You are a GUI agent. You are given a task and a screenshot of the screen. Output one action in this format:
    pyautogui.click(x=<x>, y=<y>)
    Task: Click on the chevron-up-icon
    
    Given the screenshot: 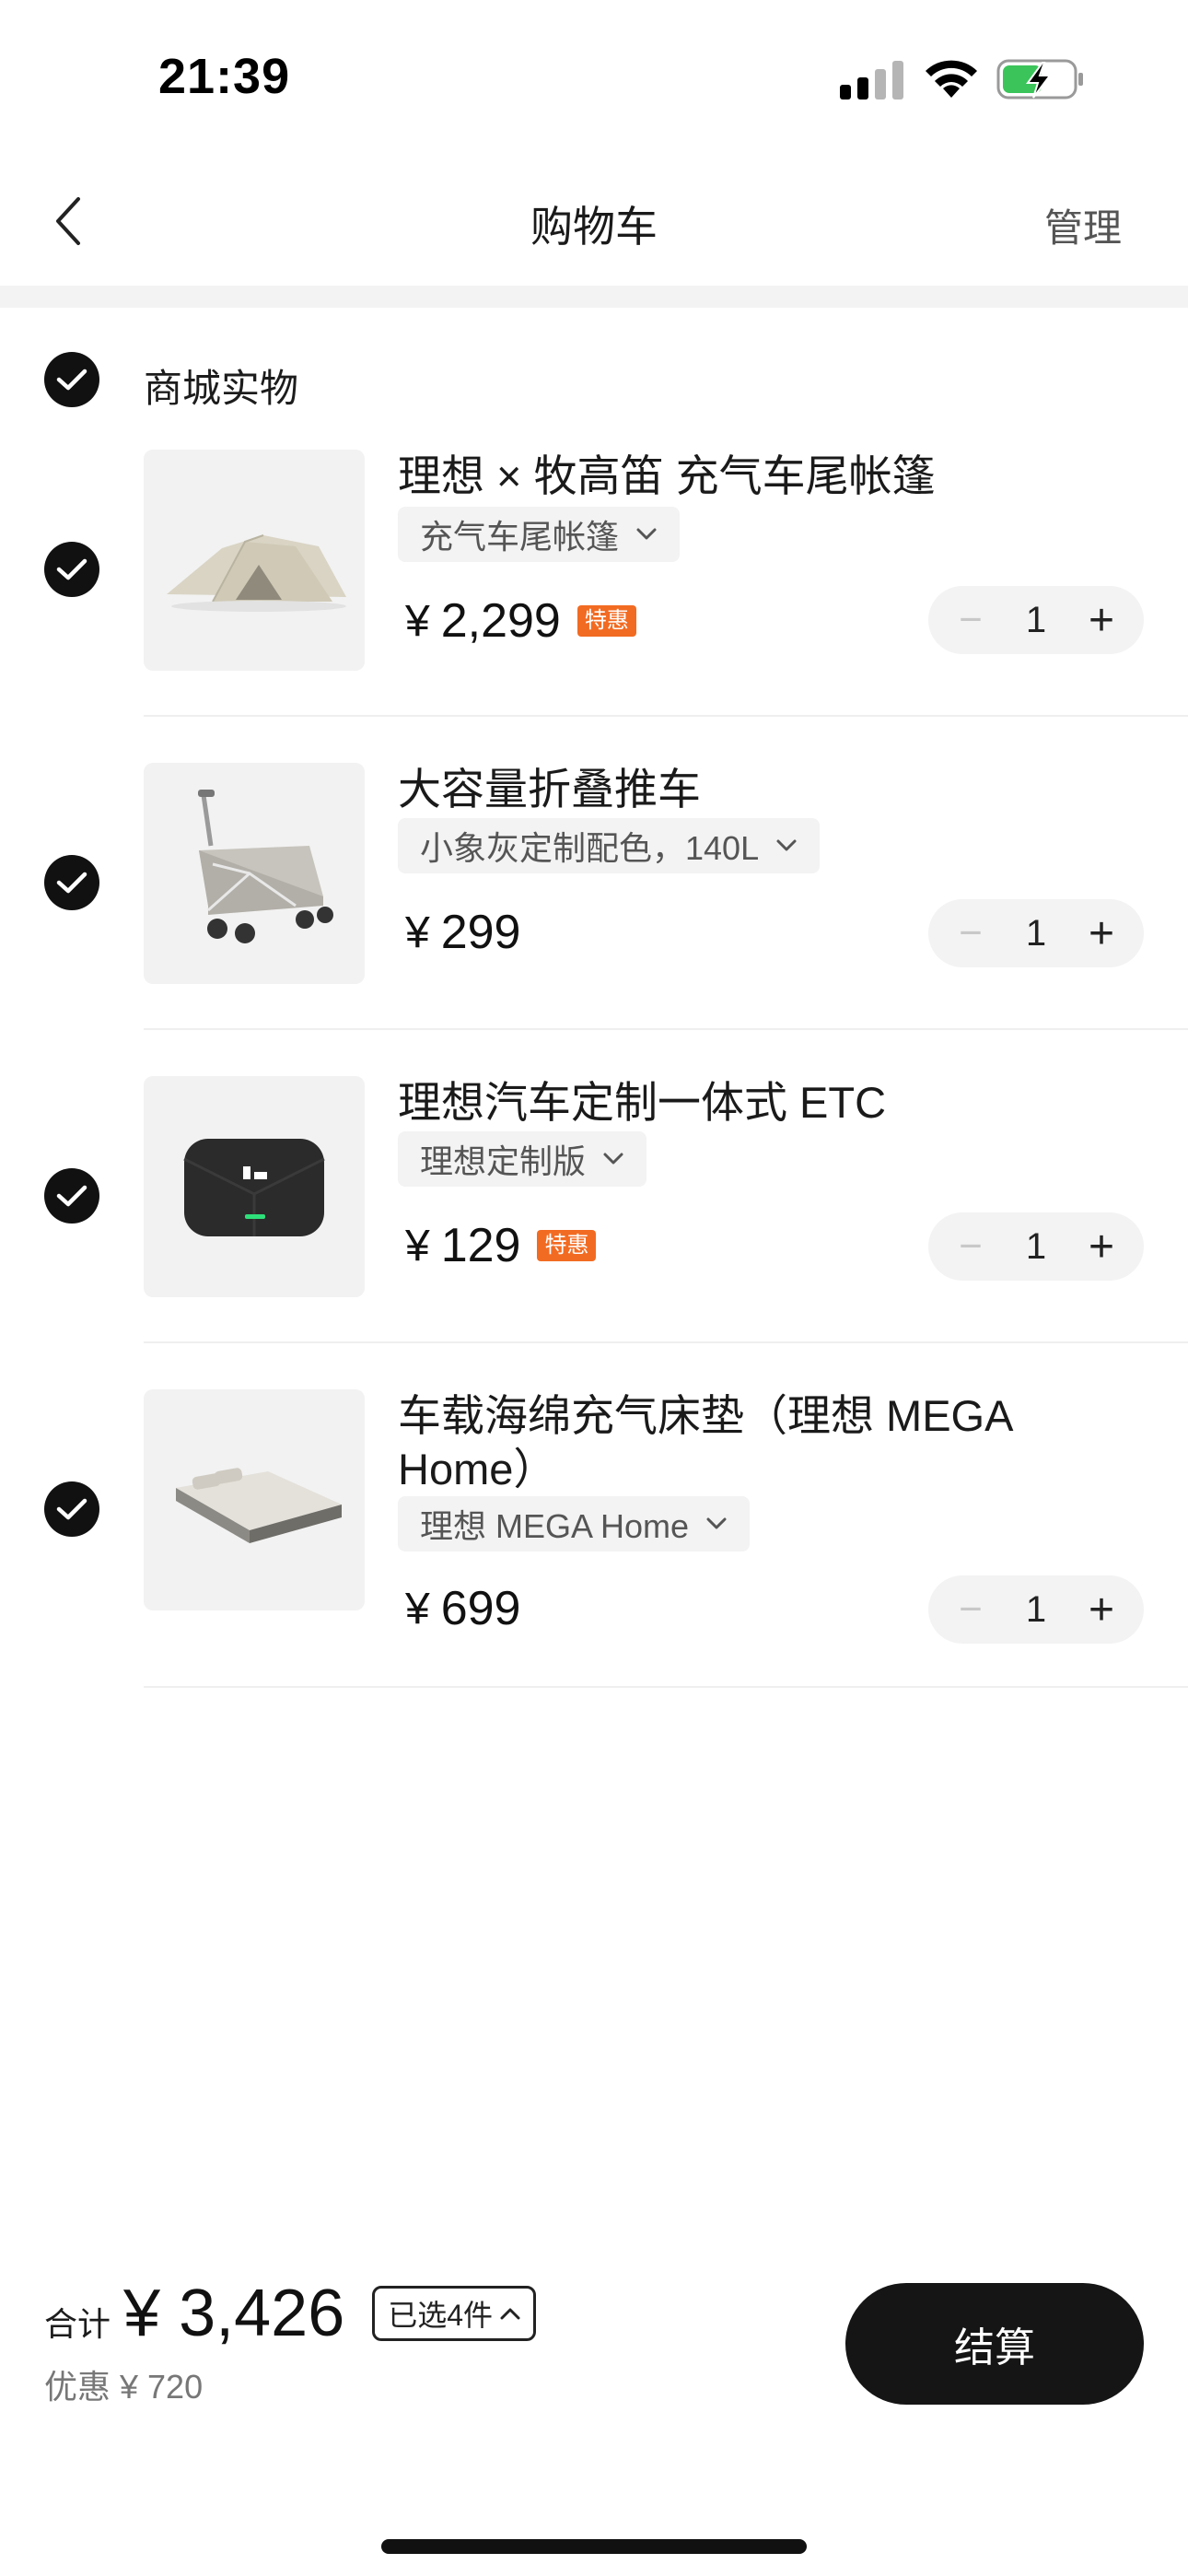 What is the action you would take?
    pyautogui.click(x=510, y=2314)
    